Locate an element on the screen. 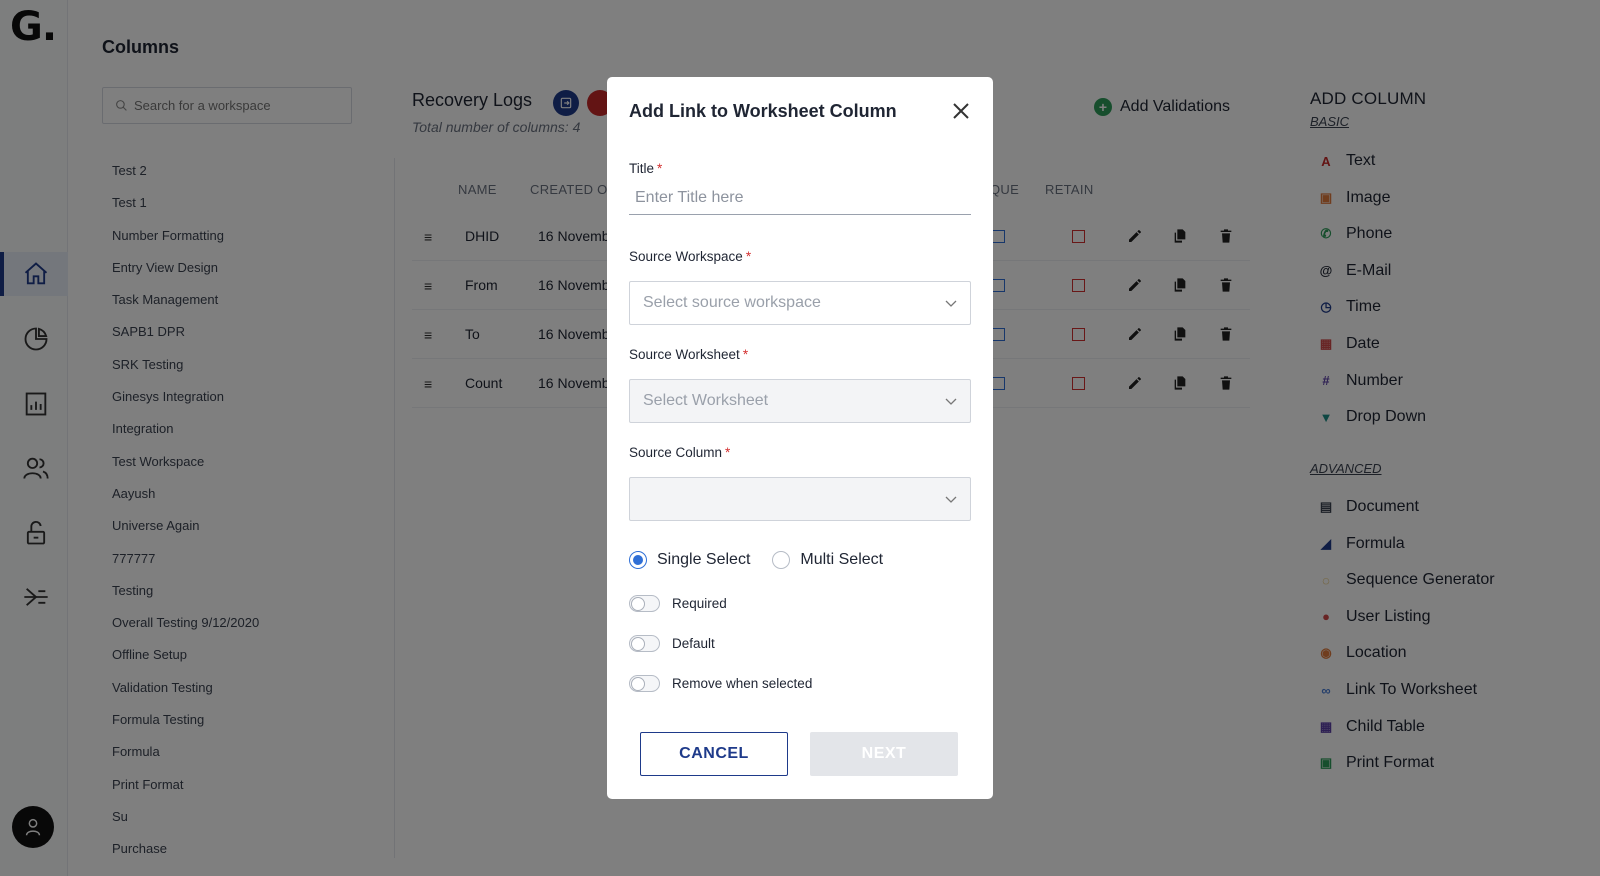  default-toggle is located at coordinates (644, 643).